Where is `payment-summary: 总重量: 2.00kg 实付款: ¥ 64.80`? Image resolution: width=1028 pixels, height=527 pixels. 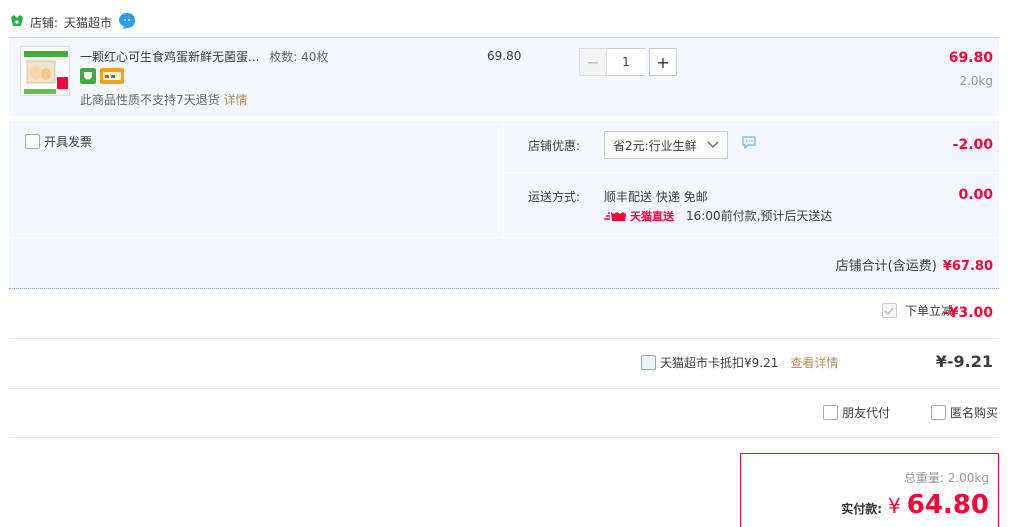
payment-summary: 总重量: 2.00kg 实付款: ¥ 64.80 is located at coordinates (869, 490).